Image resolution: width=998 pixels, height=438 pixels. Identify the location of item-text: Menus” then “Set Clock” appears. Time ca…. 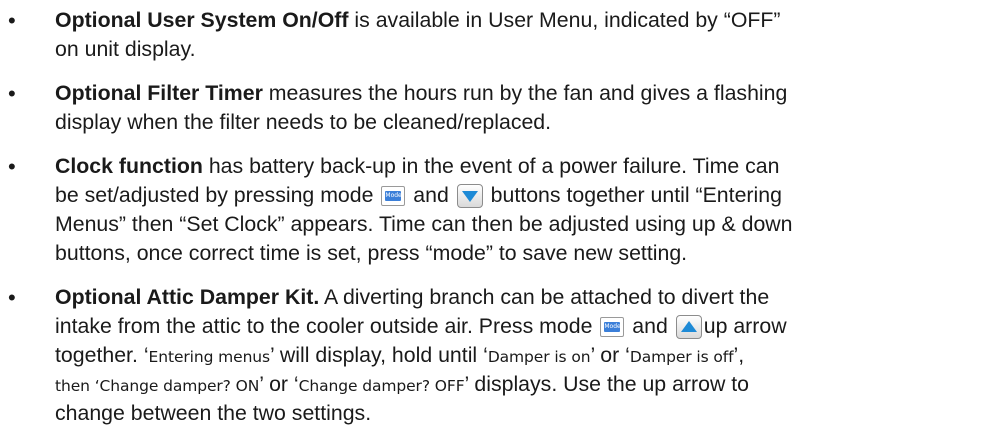
(424, 224).